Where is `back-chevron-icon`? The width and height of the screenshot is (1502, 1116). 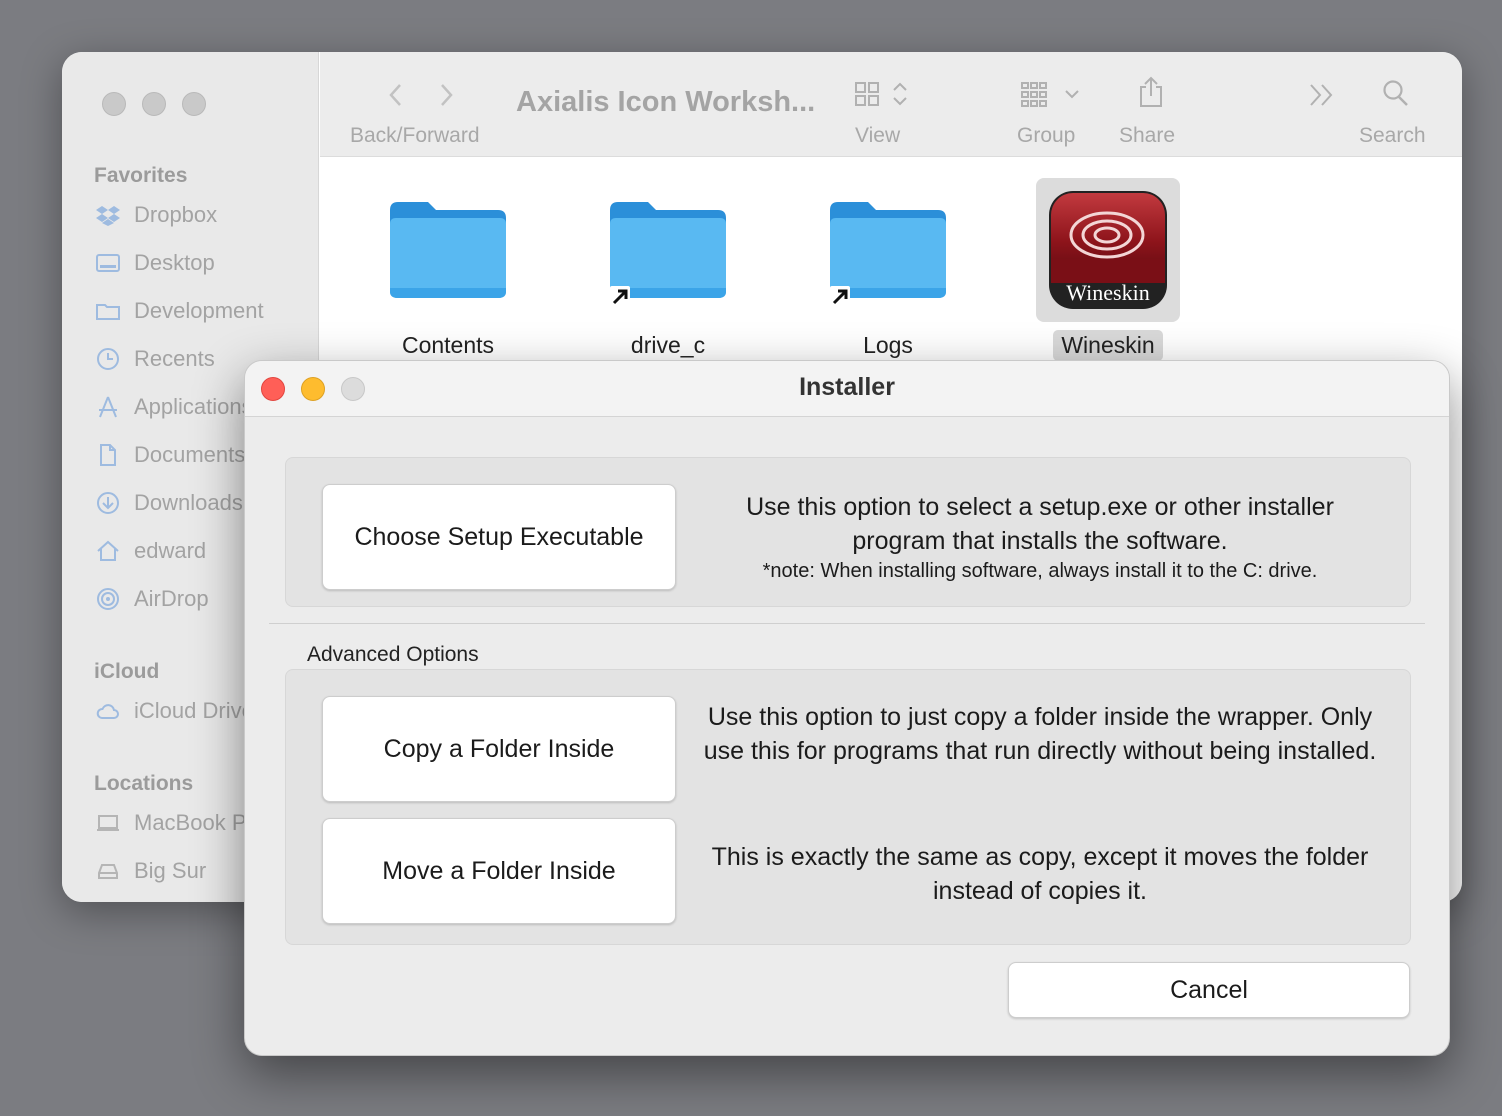 back-chevron-icon is located at coordinates (396, 95).